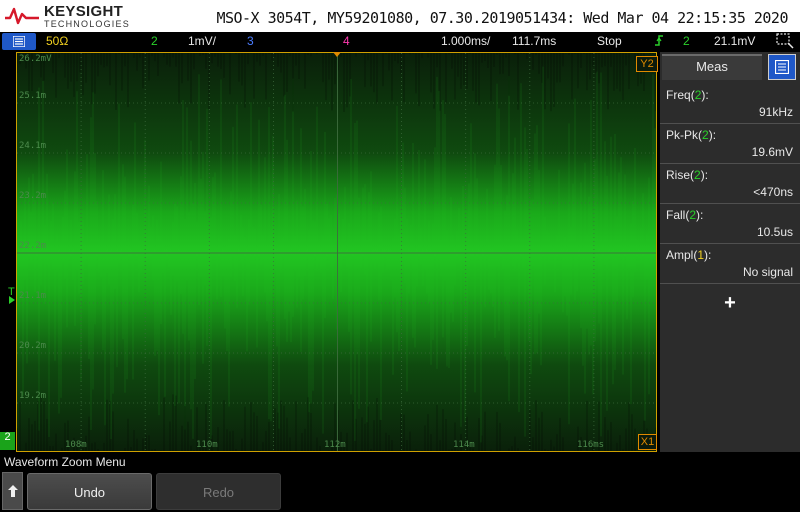  What do you see at coordinates (33, 296) in the screenshot?
I see `y-tick-label: 21.1m` at bounding box center [33, 296].